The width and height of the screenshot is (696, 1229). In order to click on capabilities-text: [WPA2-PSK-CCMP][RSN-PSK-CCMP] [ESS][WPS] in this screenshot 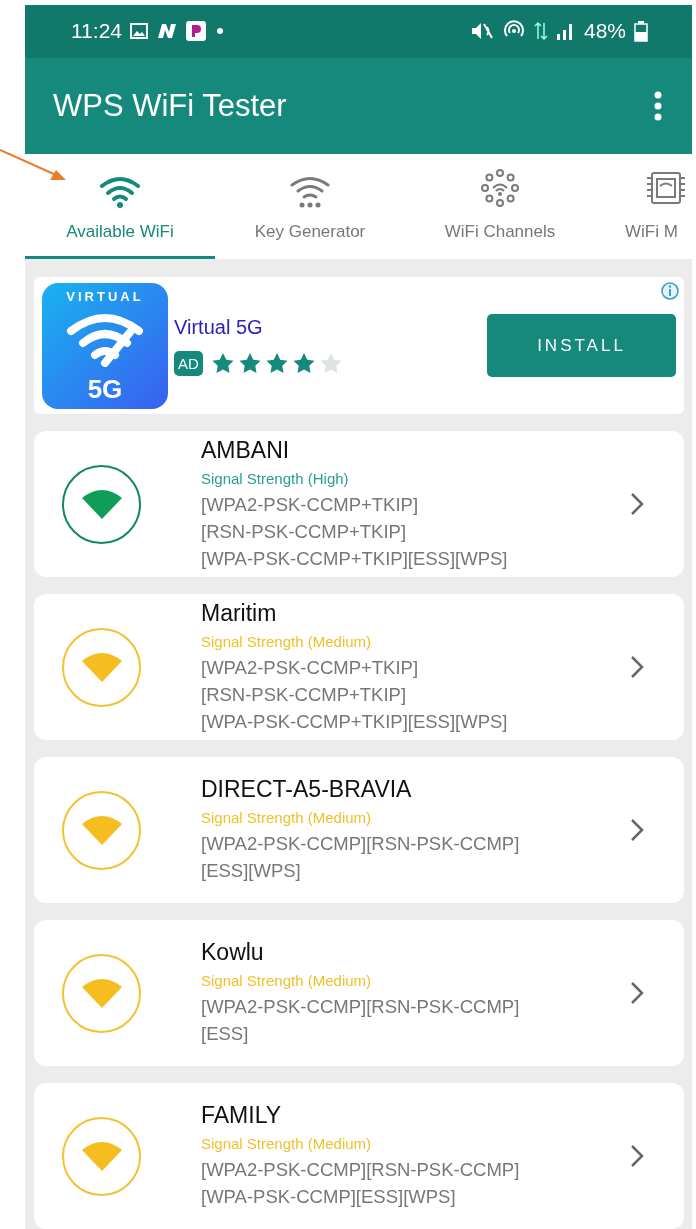, I will do `click(361, 857)`.